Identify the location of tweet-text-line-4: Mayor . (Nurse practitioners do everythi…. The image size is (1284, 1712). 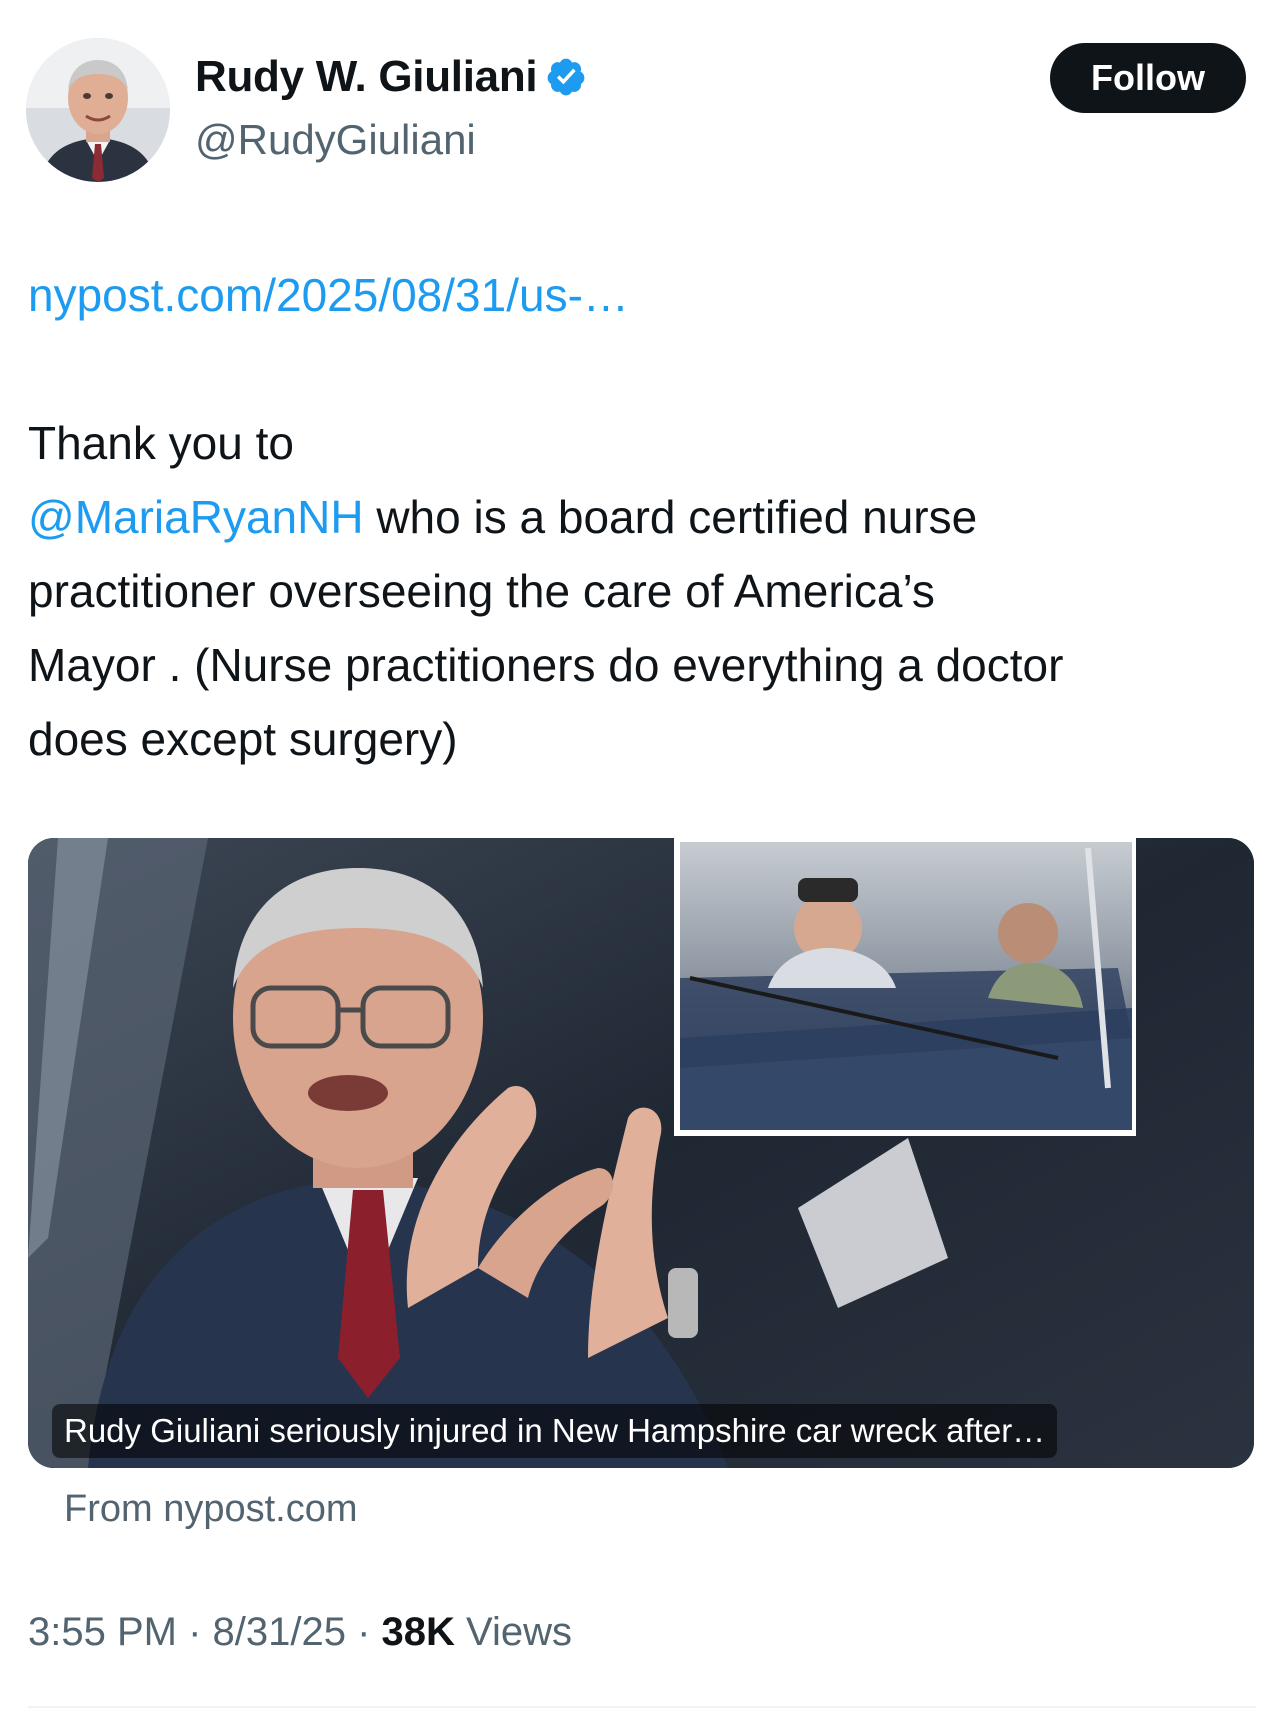
(546, 665).